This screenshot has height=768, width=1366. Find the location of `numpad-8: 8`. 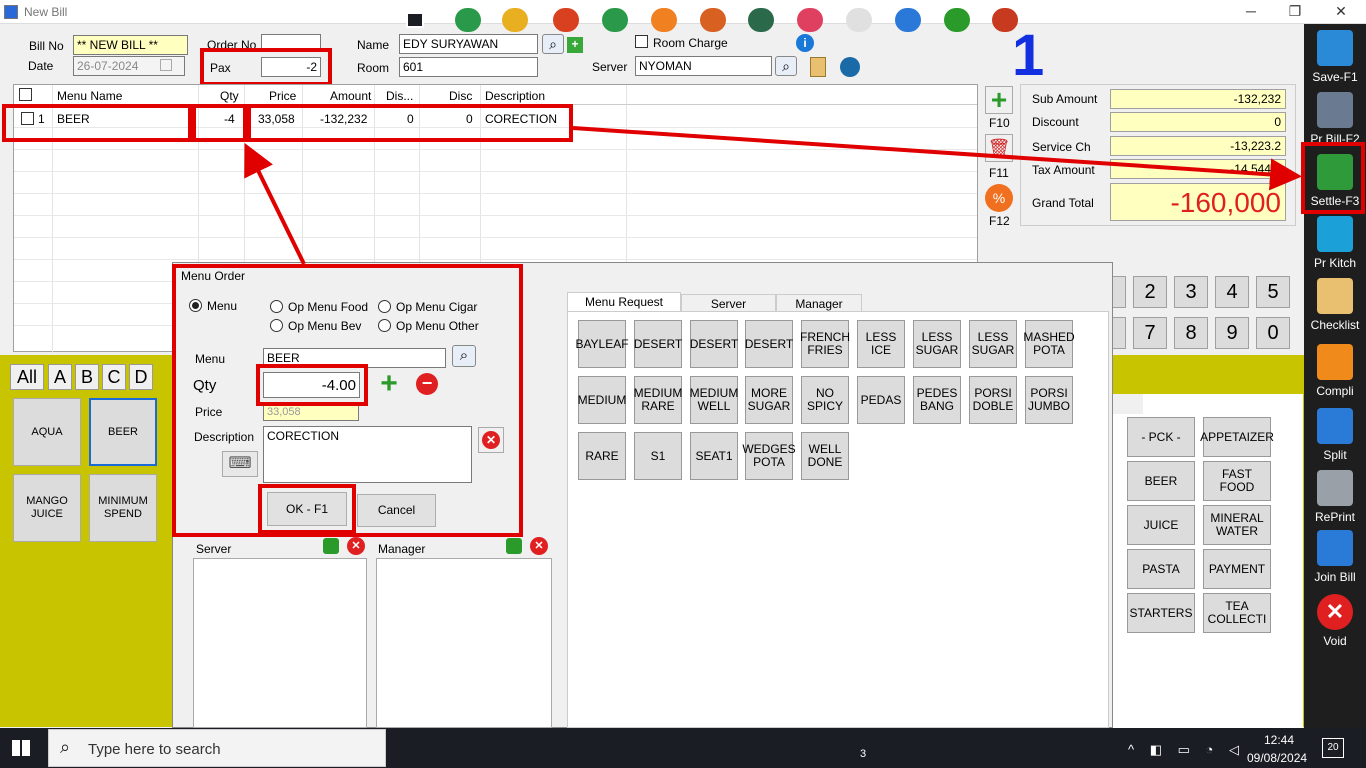

numpad-8: 8 is located at coordinates (1191, 333).